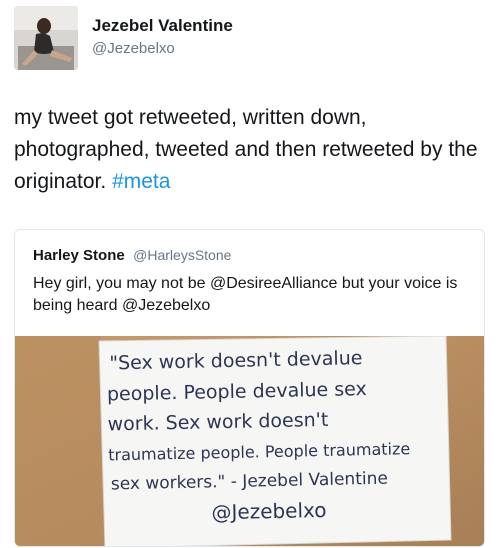 This screenshot has width=500, height=548. I want to click on avatar-photo, so click(46, 38).